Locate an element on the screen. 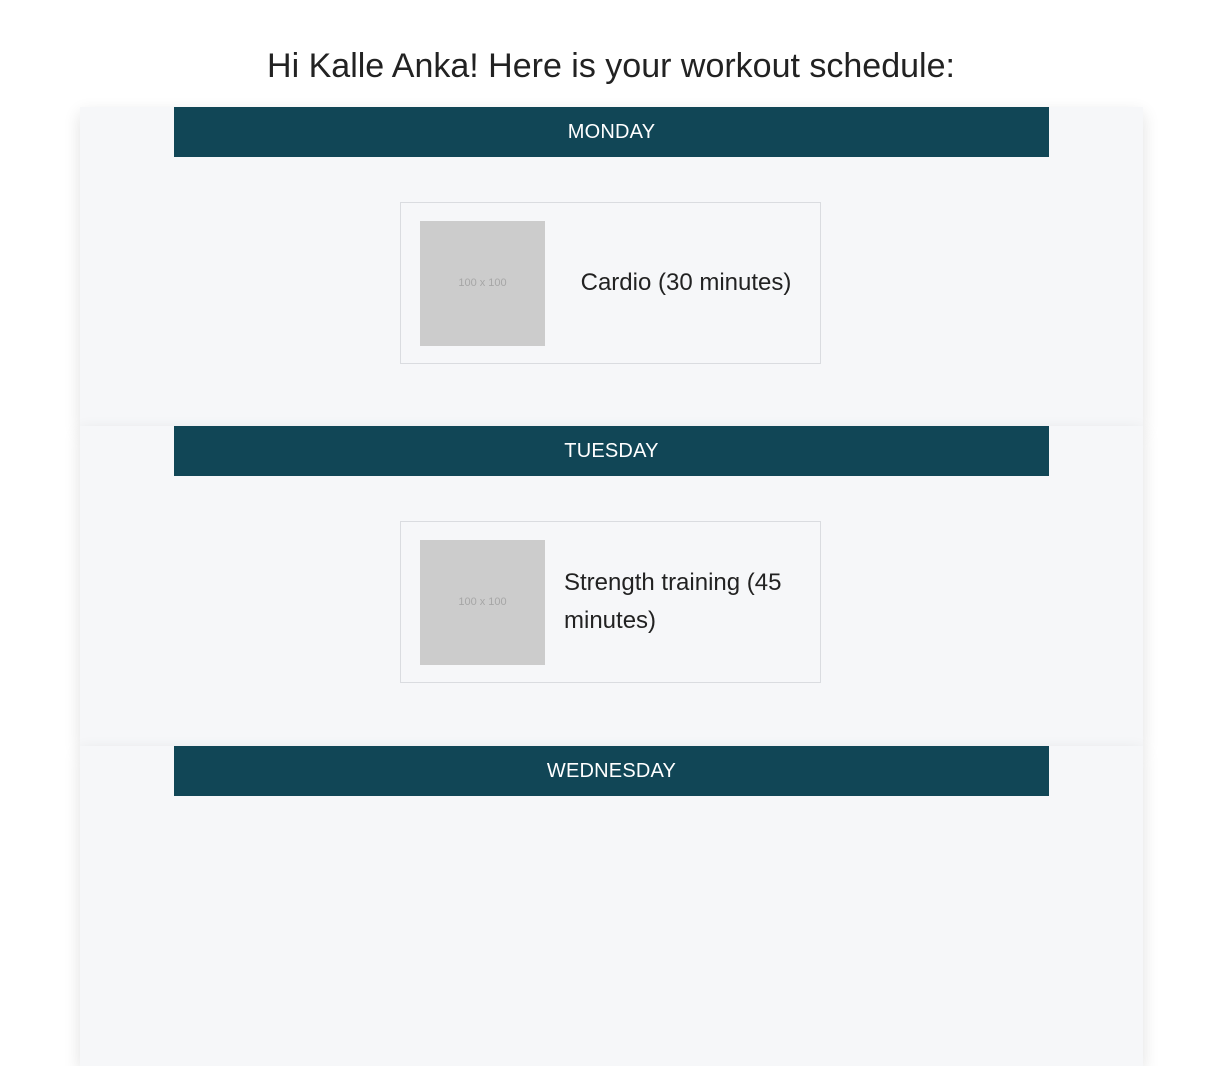 This screenshot has height=1066, width=1222. day-header-wednesday: WEDNESDAY is located at coordinates (611, 771).